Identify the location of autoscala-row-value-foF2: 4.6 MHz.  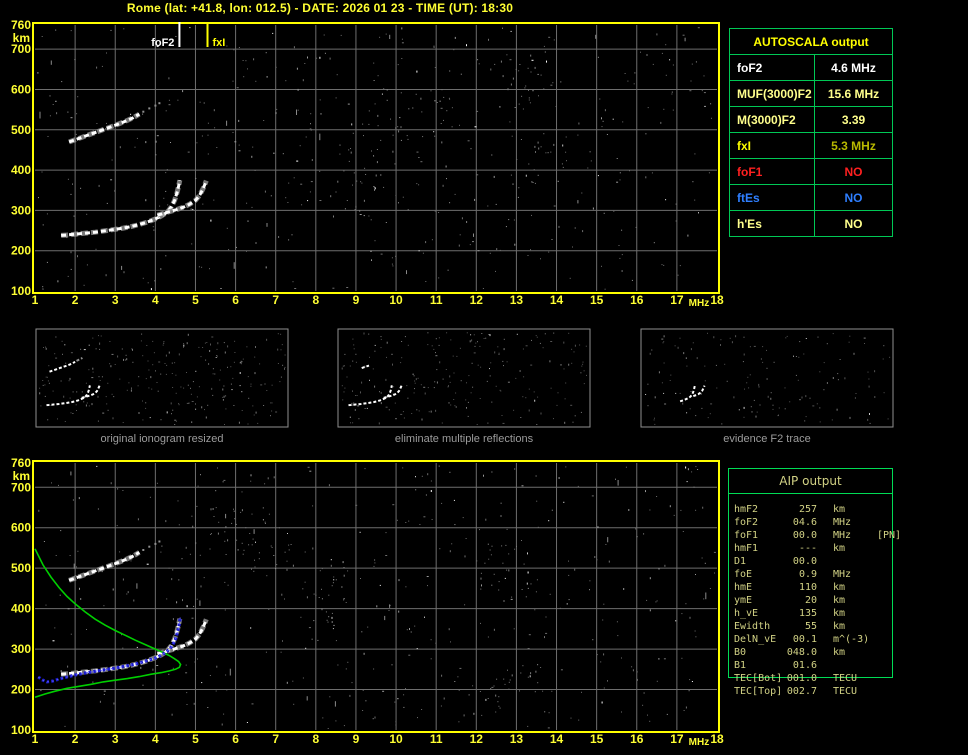
(853, 67).